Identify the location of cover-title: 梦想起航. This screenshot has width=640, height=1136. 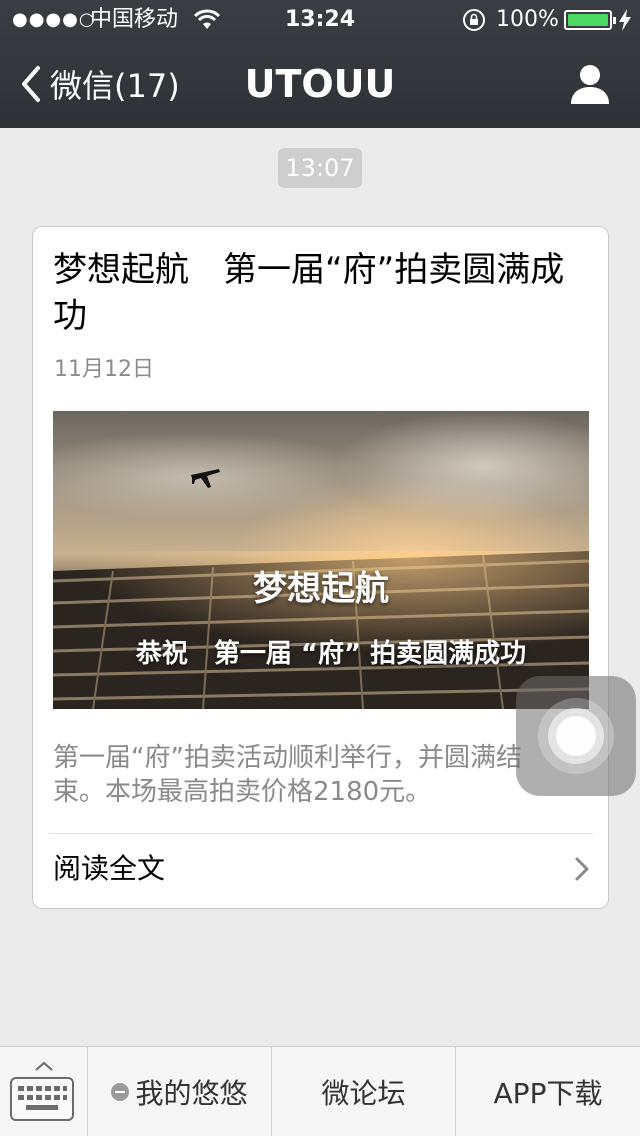
(321, 589).